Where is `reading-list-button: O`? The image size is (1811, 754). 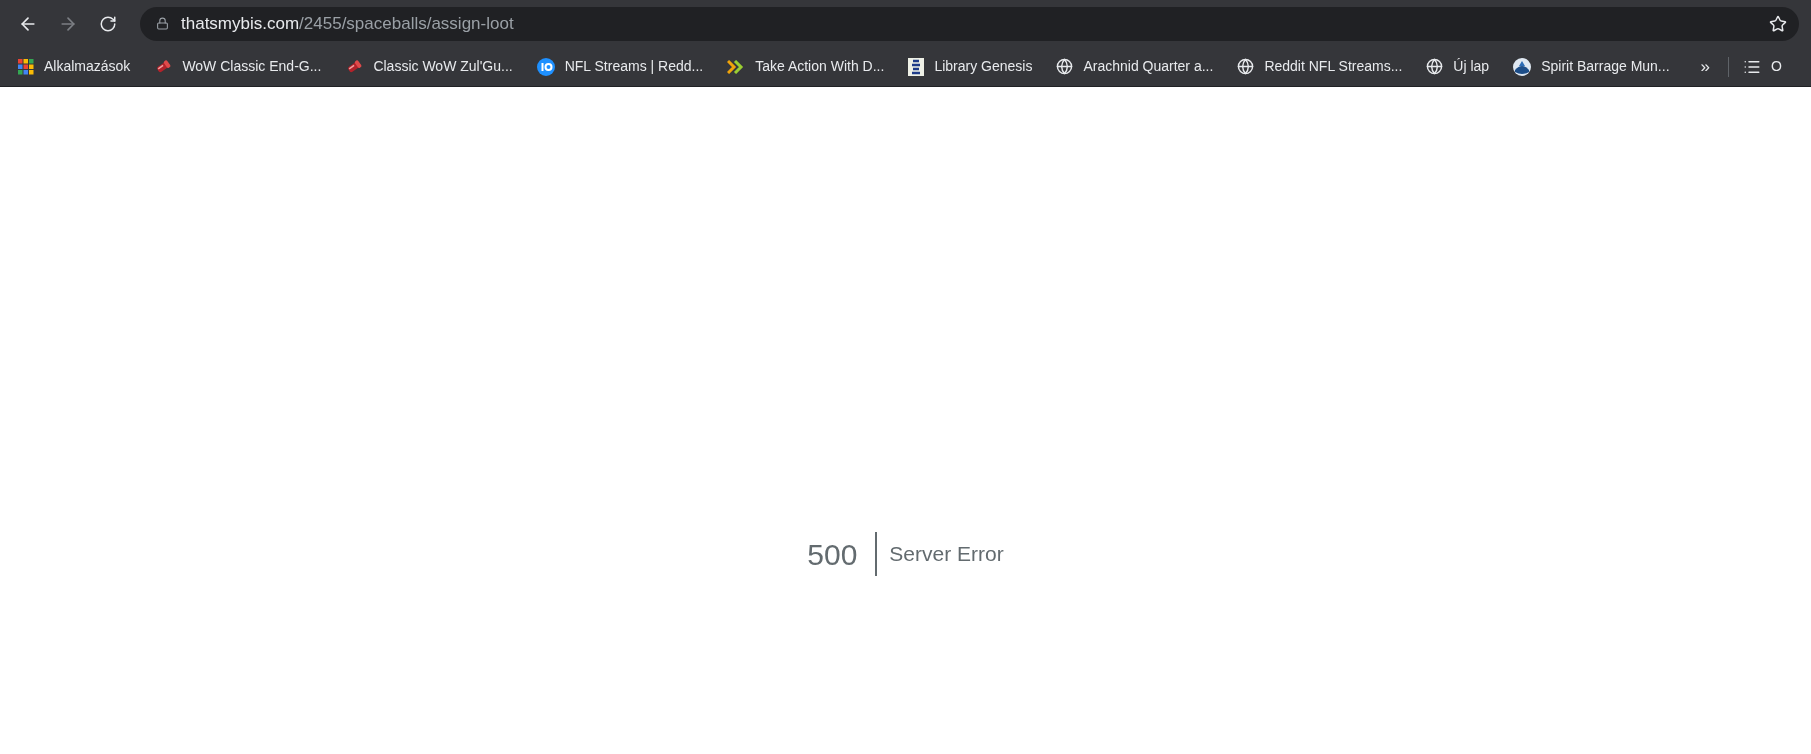
reading-list-button: O is located at coordinates (1762, 66).